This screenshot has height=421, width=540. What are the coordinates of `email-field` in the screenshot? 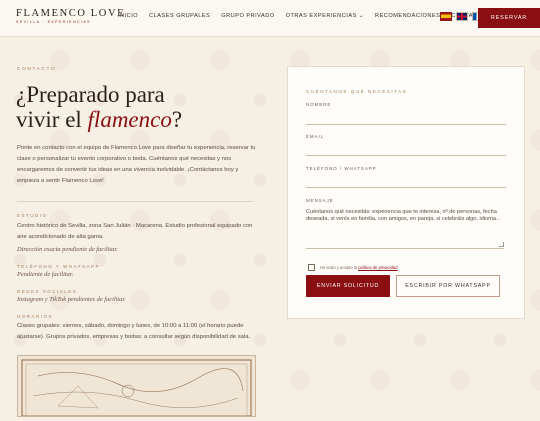 It's located at (406, 155).